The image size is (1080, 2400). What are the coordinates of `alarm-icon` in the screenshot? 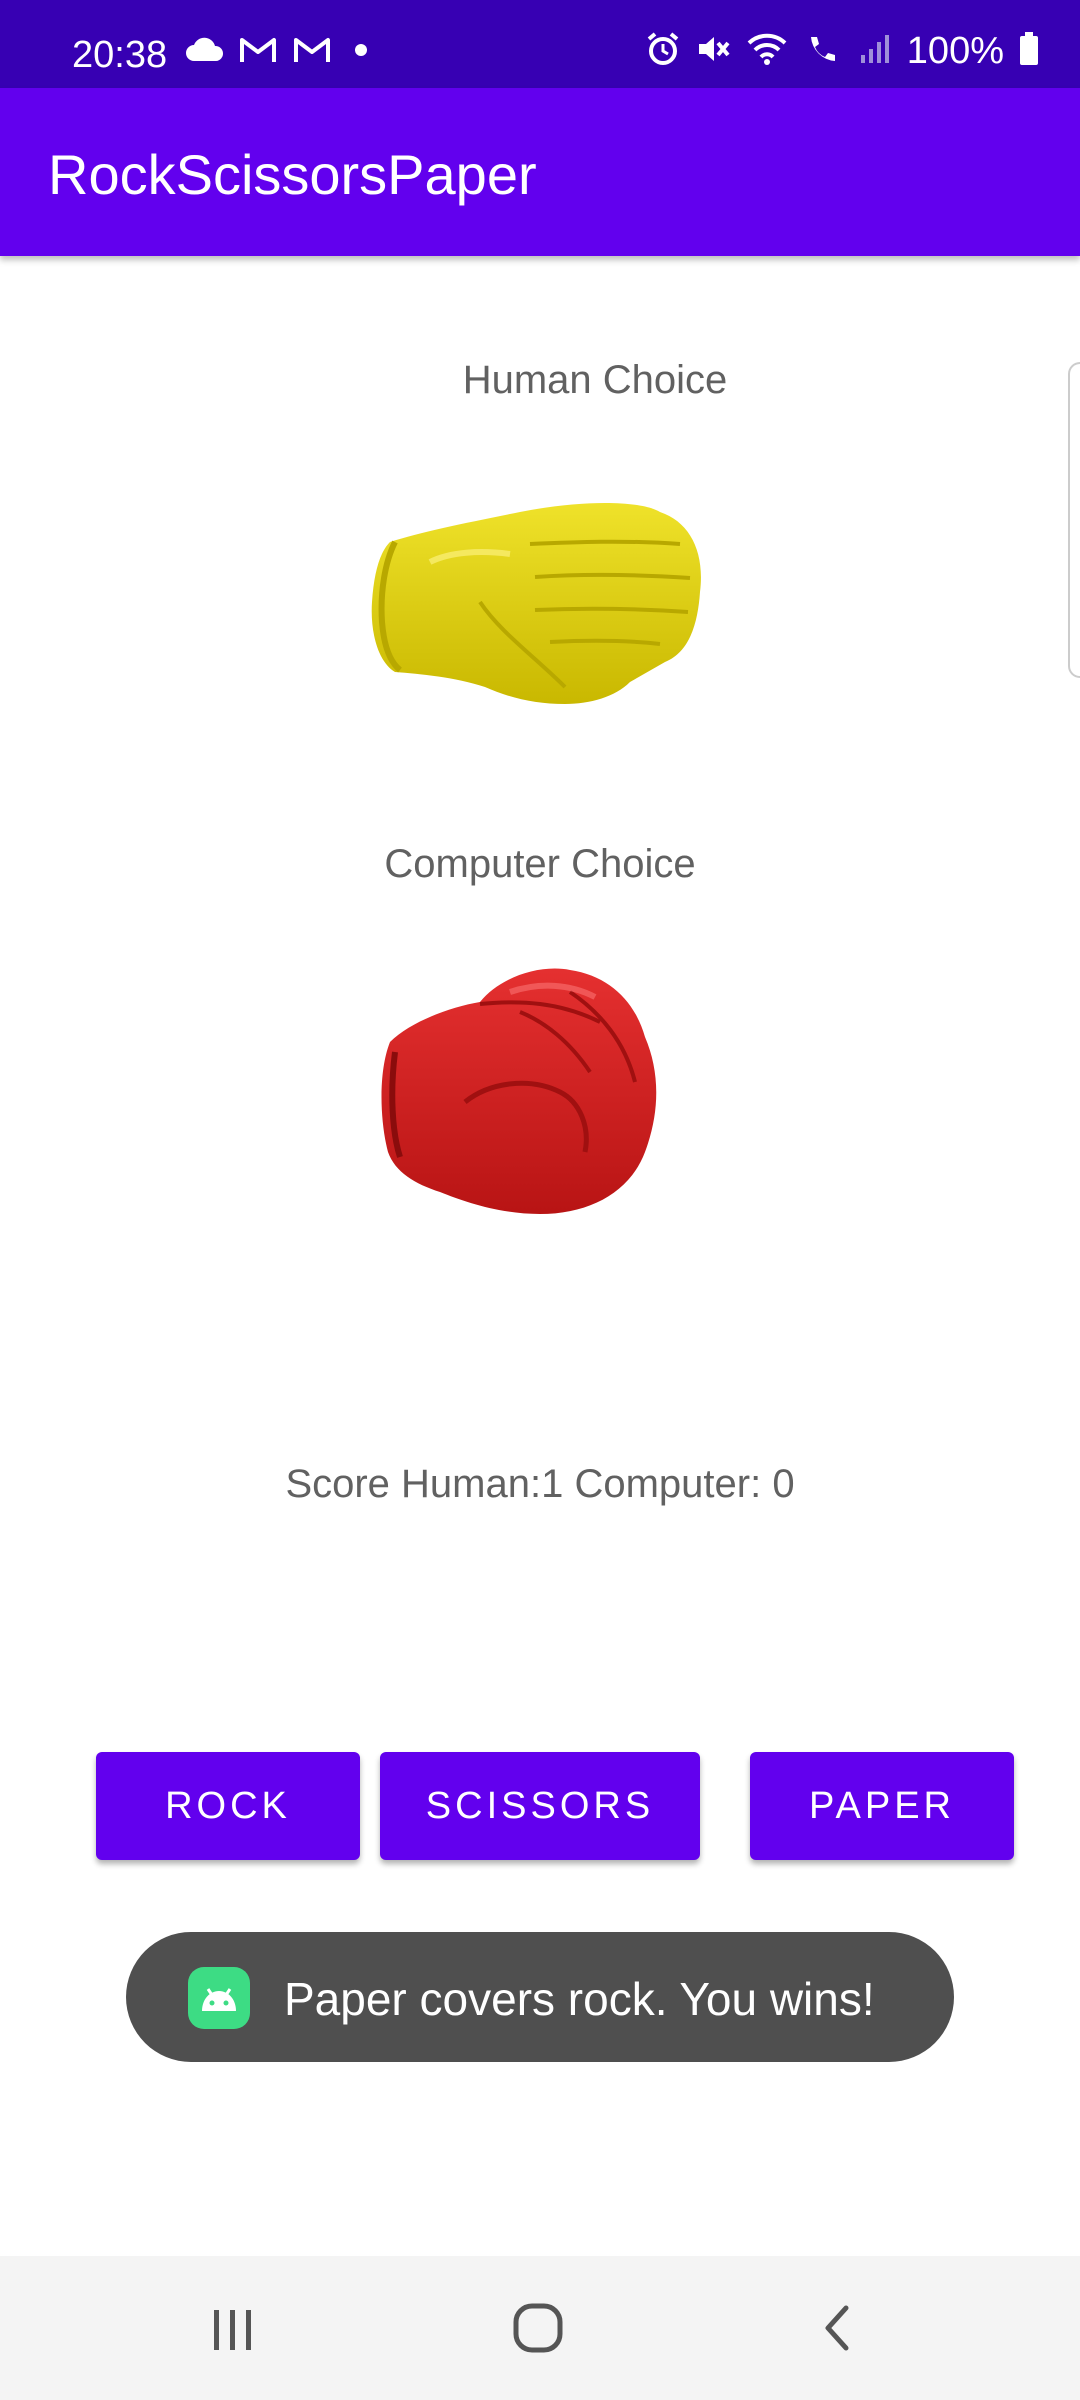 It's located at (663, 51).